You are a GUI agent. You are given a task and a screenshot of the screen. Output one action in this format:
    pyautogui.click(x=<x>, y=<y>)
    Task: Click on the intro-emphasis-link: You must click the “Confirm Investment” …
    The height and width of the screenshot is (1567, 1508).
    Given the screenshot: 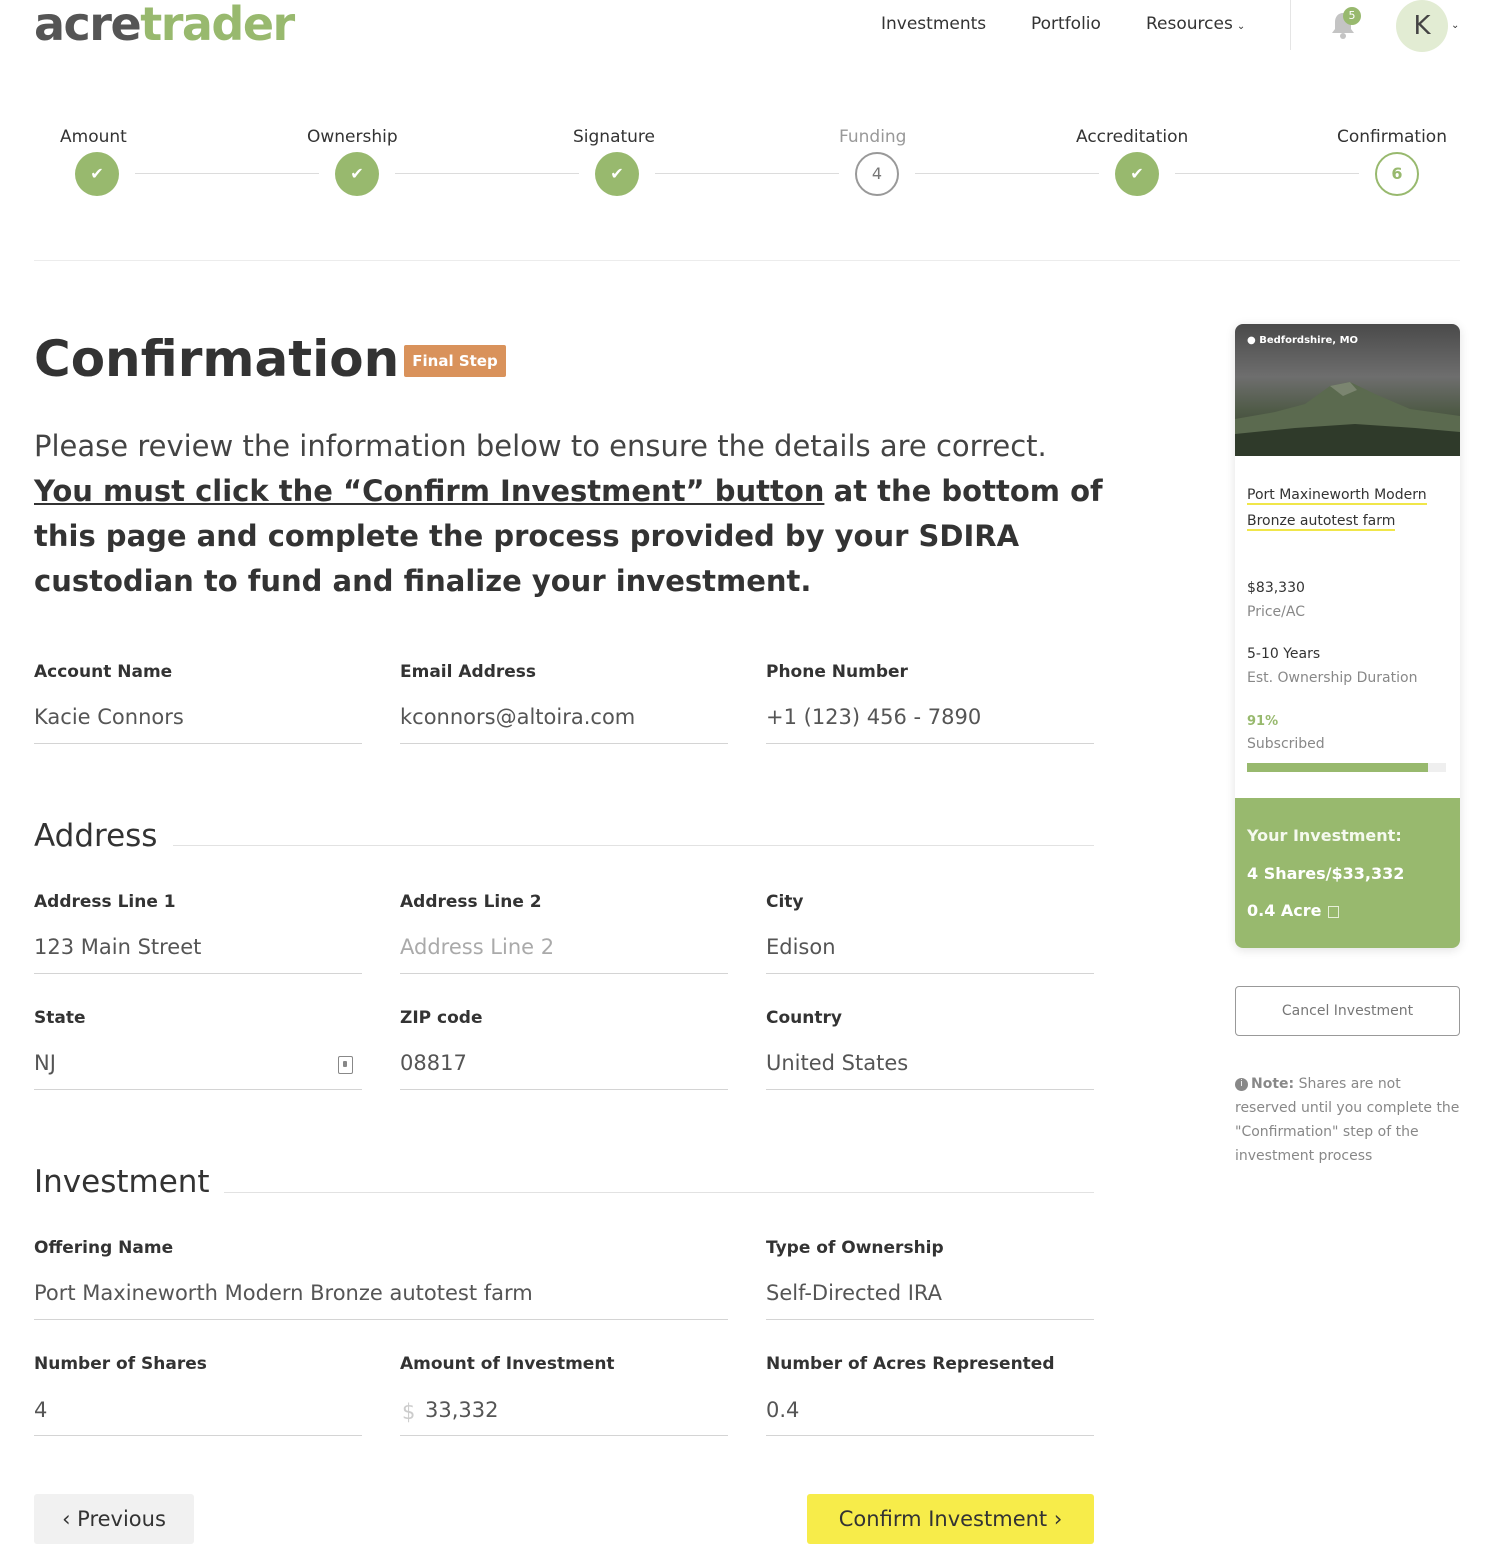 What is the action you would take?
    pyautogui.click(x=429, y=491)
    